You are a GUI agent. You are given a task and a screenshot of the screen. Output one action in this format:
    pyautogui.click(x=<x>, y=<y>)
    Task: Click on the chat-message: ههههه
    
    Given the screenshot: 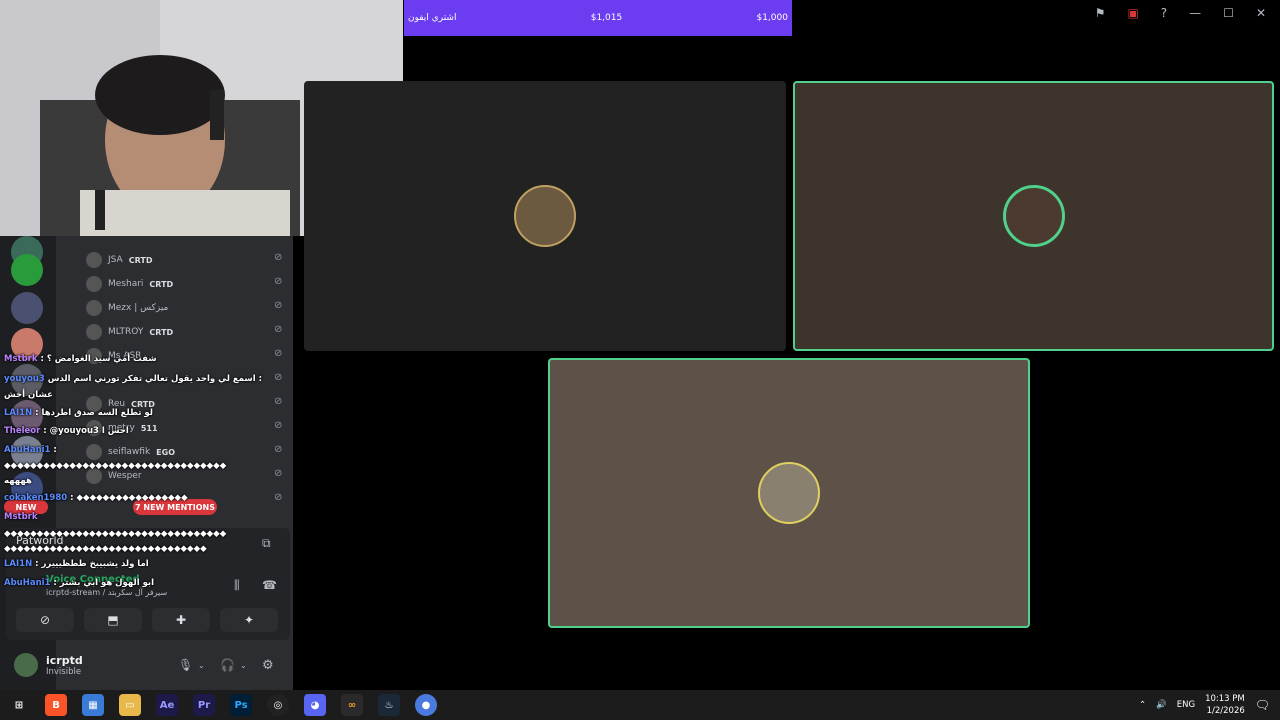 What is the action you would take?
    pyautogui.click(x=18, y=481)
    